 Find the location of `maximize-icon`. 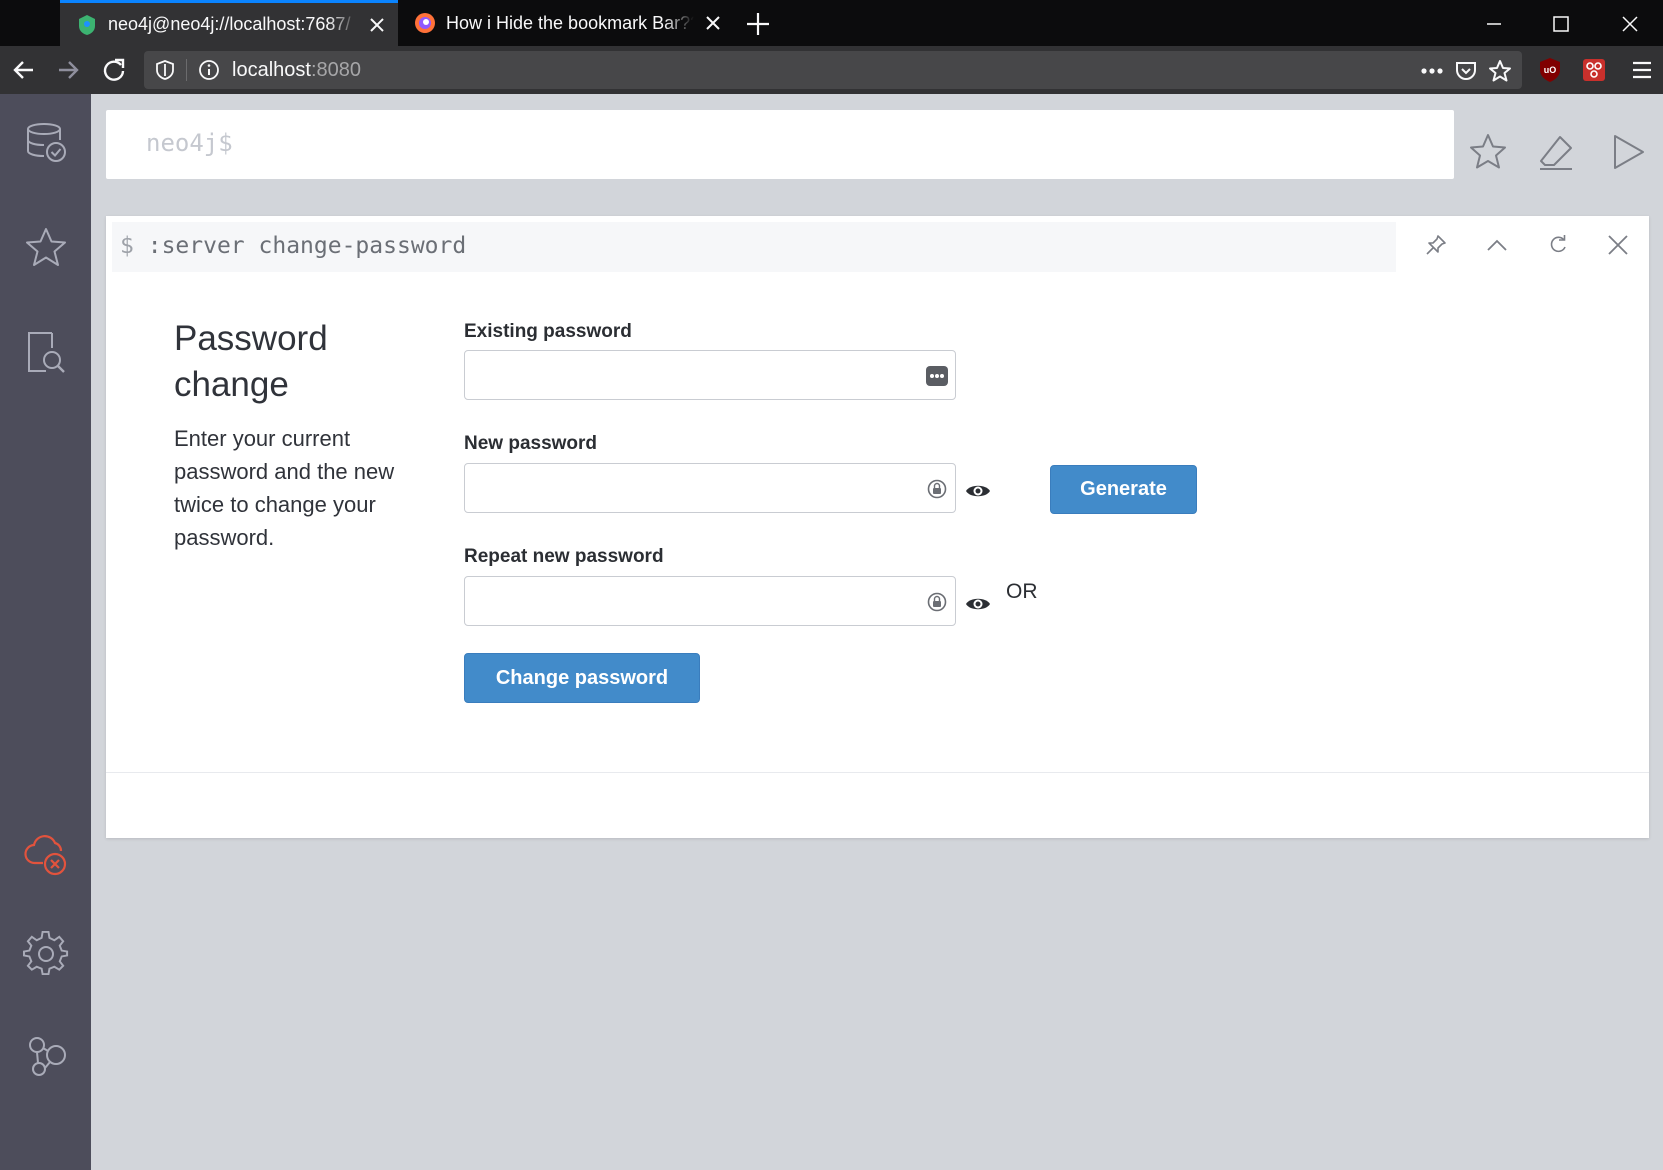

maximize-icon is located at coordinates (1561, 24).